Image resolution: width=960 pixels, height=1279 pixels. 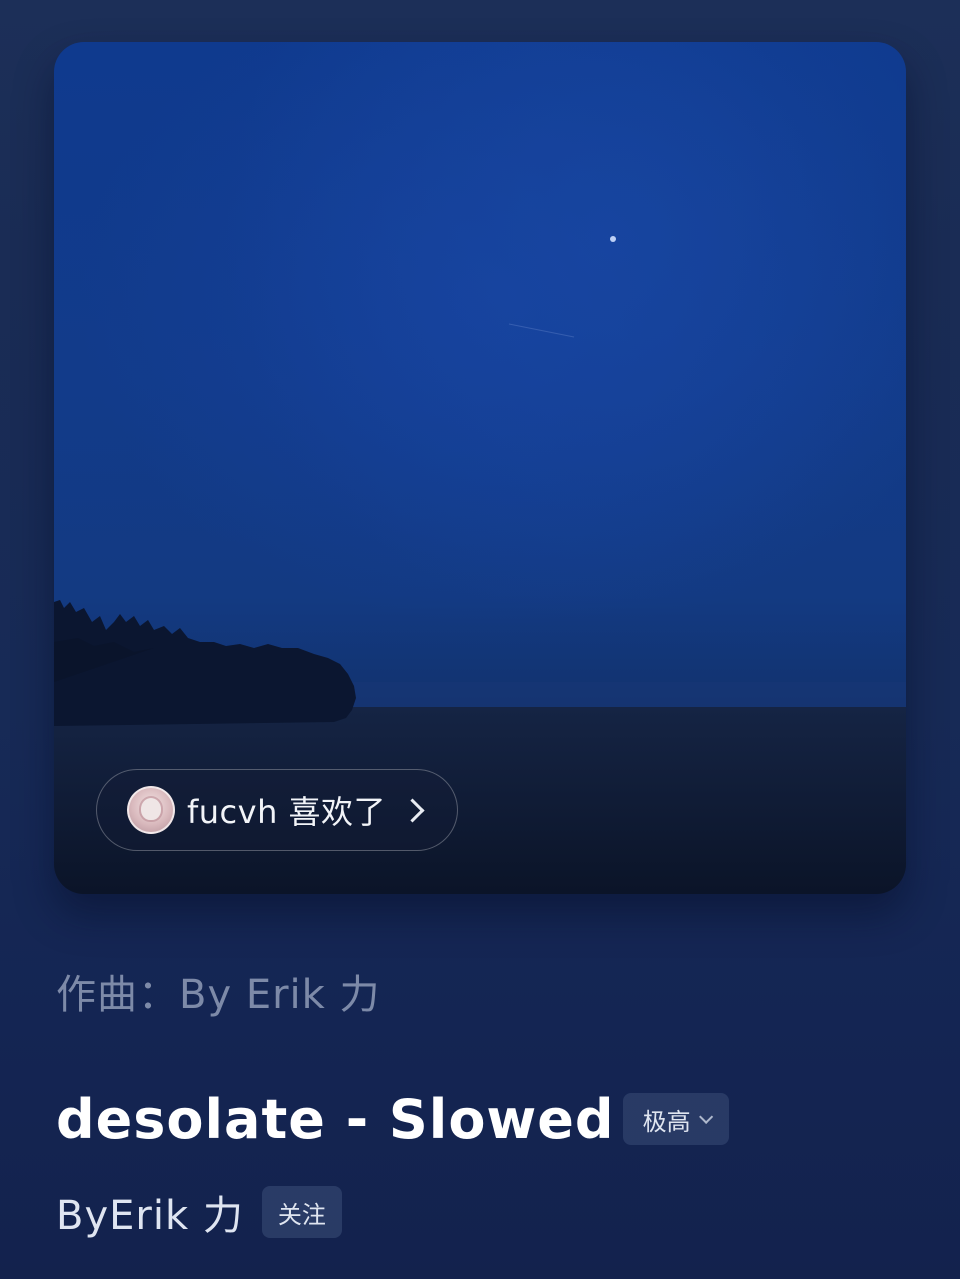 What do you see at coordinates (705, 1116) in the screenshot?
I see `chevron-down-icon` at bounding box center [705, 1116].